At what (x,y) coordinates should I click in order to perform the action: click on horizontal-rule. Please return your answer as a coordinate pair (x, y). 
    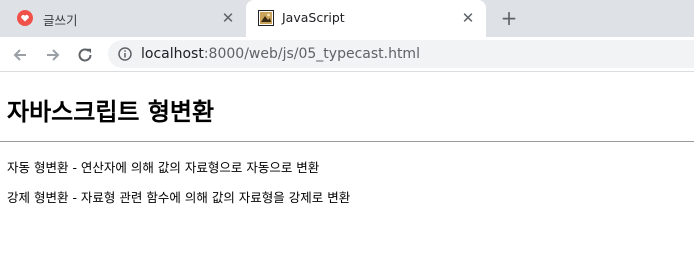
    Looking at the image, I should click on (347, 141).